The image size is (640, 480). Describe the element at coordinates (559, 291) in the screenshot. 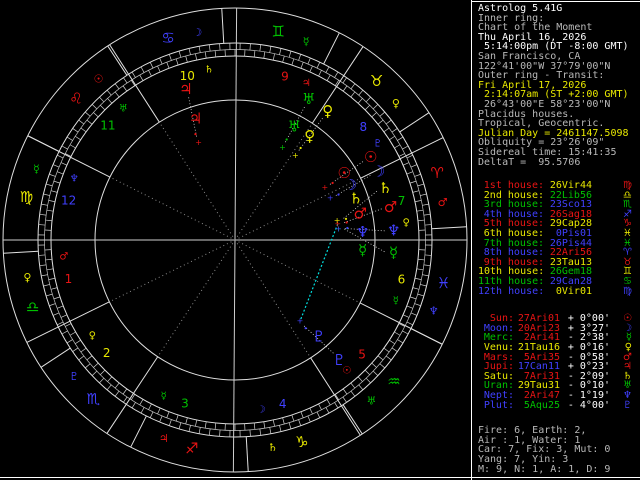

I see `house-row: 12th house: 0Vir01 ♍` at that location.